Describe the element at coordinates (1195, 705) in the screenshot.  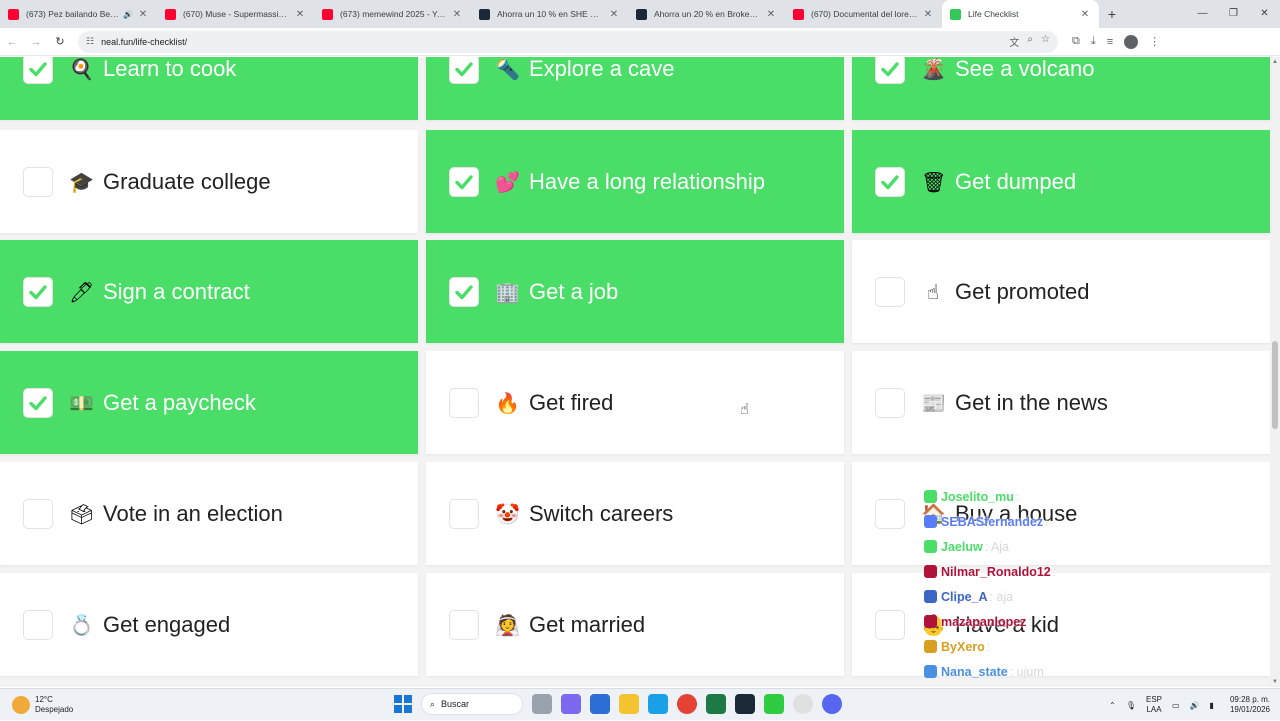
I see `speaker-icon: 🔊` at that location.